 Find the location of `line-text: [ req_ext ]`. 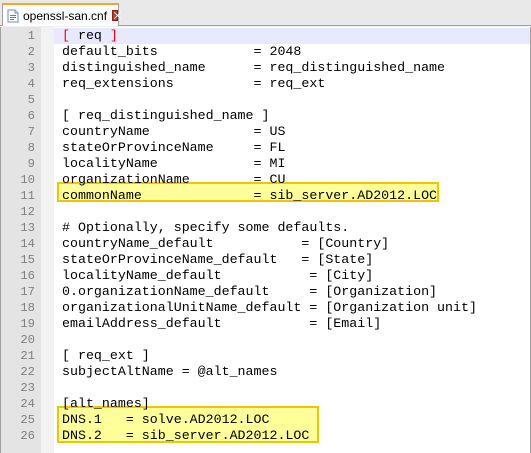

line-text: [ req_ext ] is located at coordinates (106, 355).